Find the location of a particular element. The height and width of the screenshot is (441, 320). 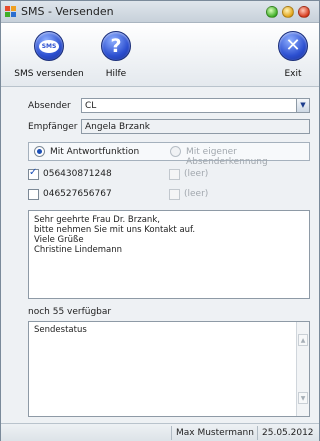

maximize-button is located at coordinates (288, 12).